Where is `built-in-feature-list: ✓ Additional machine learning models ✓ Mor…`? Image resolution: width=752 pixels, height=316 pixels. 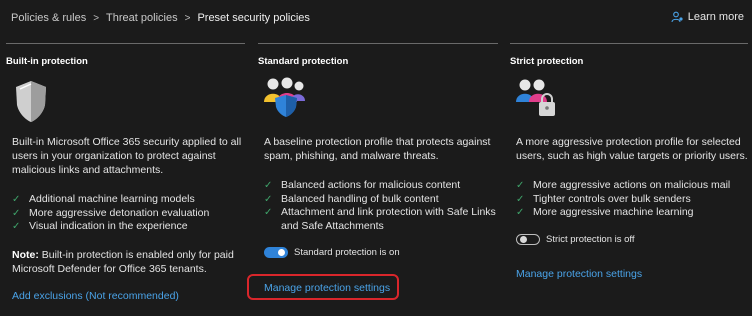
built-in-feature-list: ✓ Additional machine learning models ✓ Mor… is located at coordinates (128, 213).